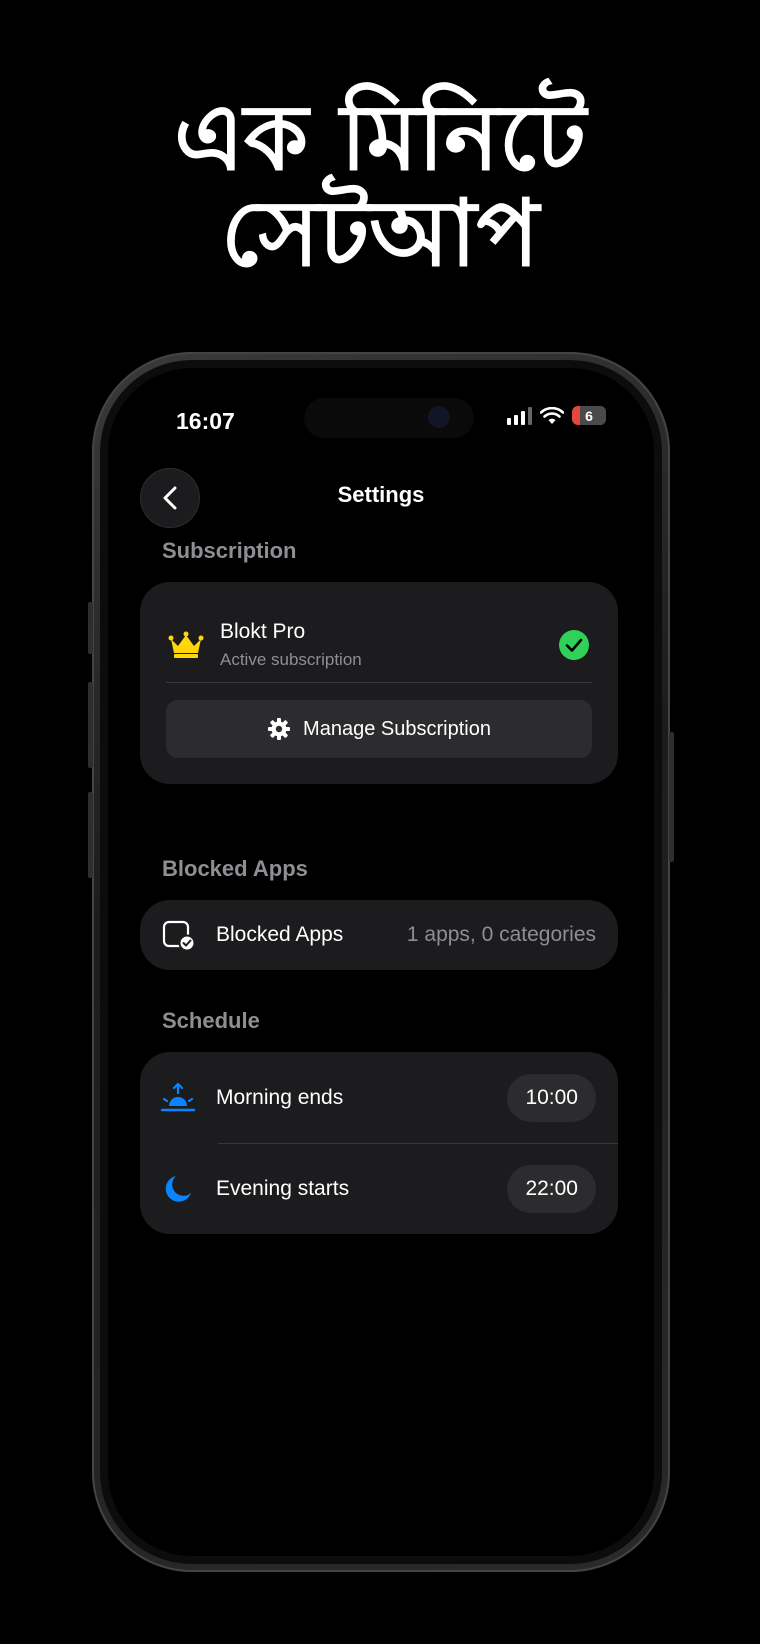 The image size is (760, 1644). I want to click on subscription-section-label: Subscription, so click(229, 550).